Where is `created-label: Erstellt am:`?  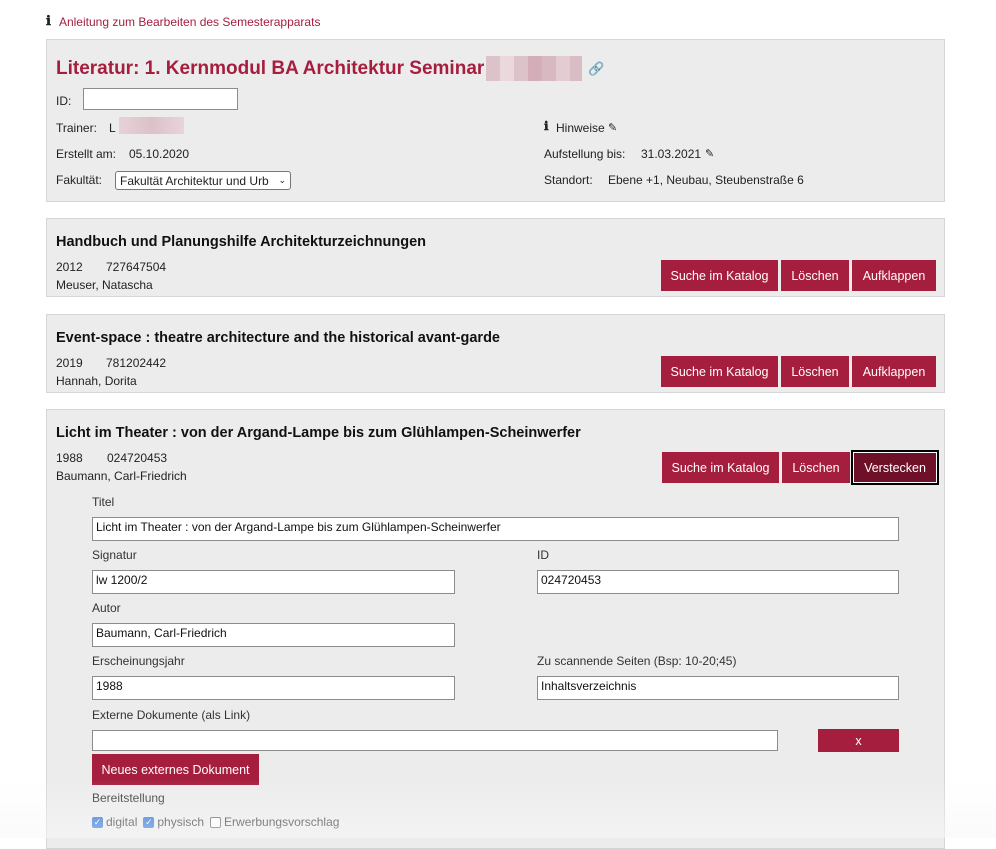 created-label: Erstellt am: is located at coordinates (86, 154).